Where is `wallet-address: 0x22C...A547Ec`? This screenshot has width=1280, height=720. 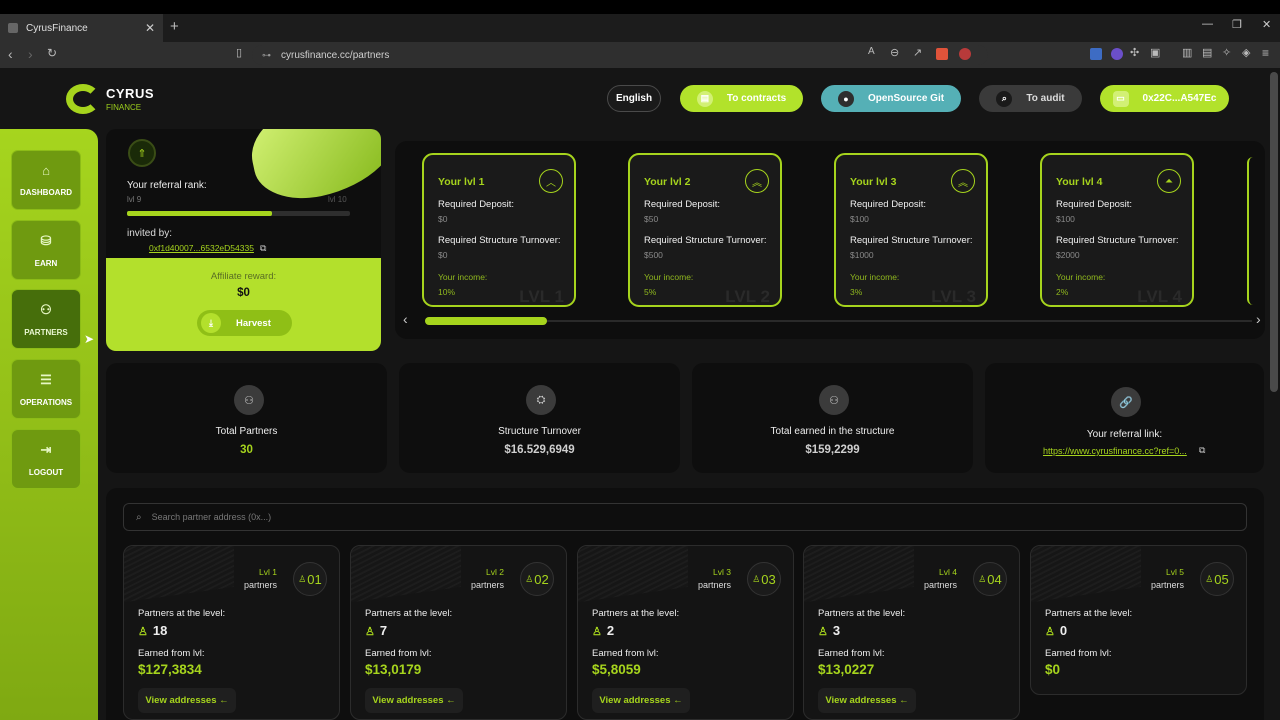 wallet-address: 0x22C...A547Ec is located at coordinates (1179, 98).